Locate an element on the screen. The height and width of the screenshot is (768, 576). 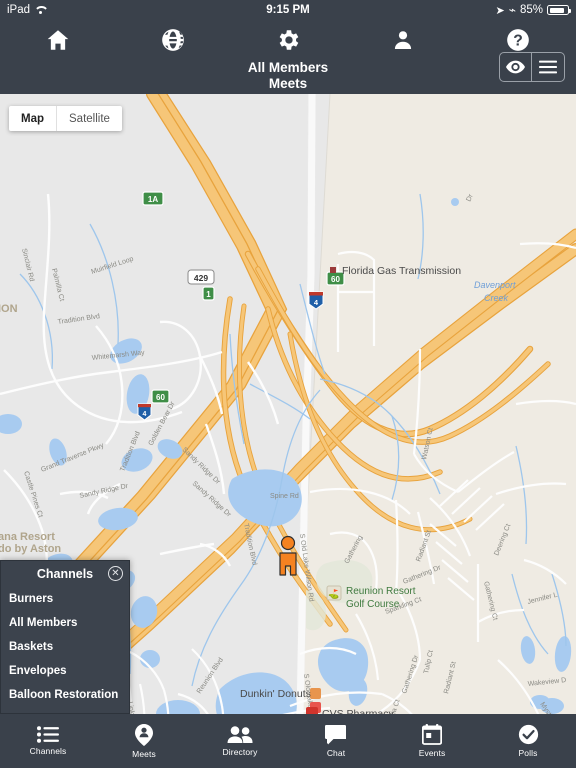
toolbar-icon-row: ? is located at coordinates (288, 40).